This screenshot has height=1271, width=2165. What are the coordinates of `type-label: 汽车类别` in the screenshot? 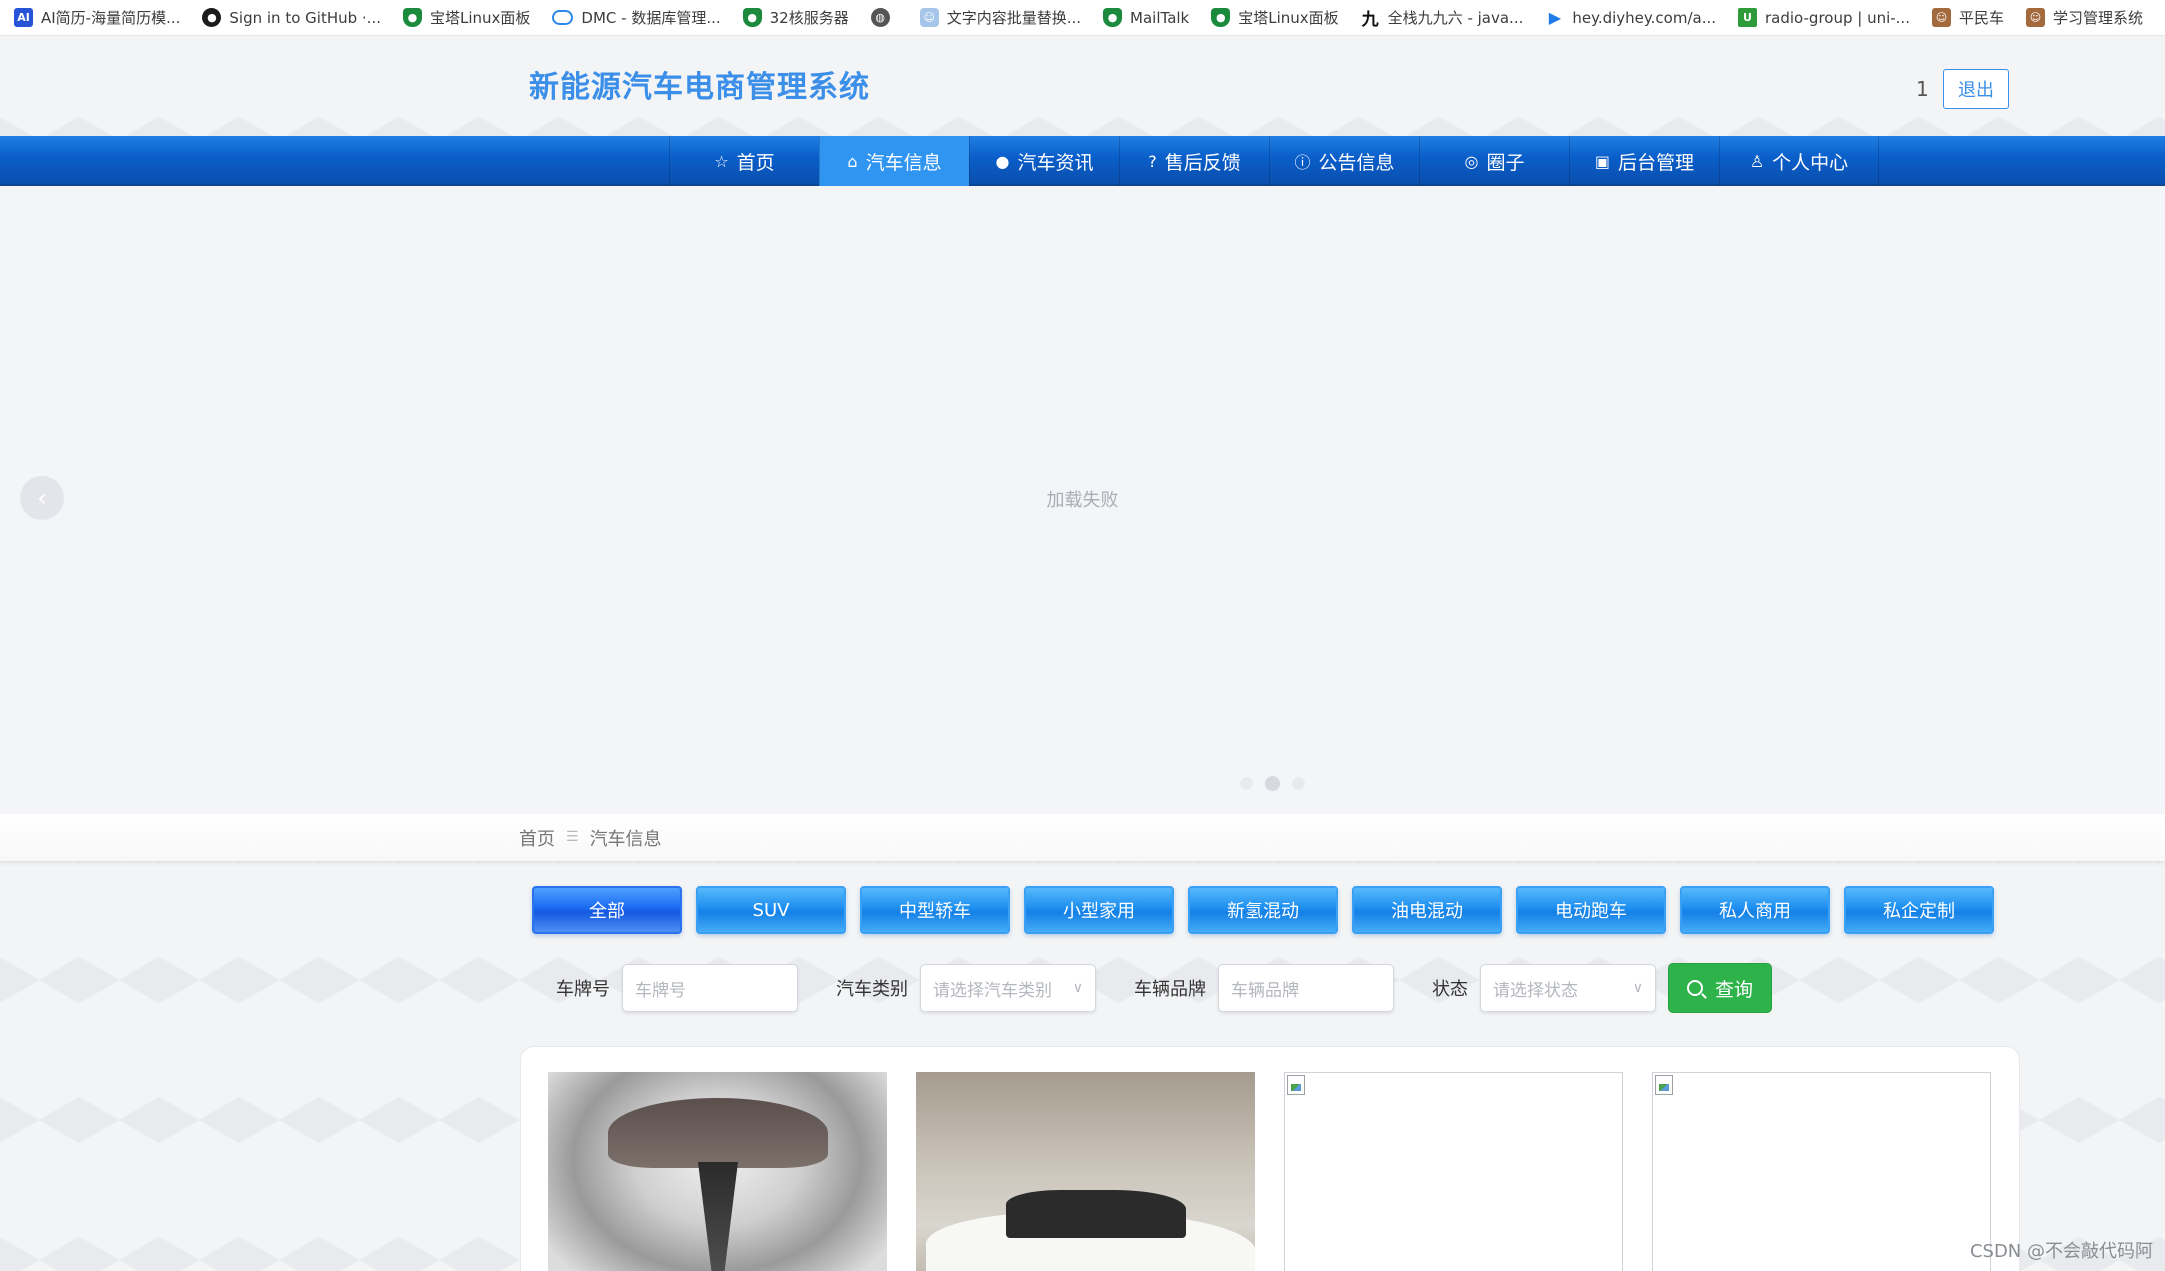 It's located at (872, 989).